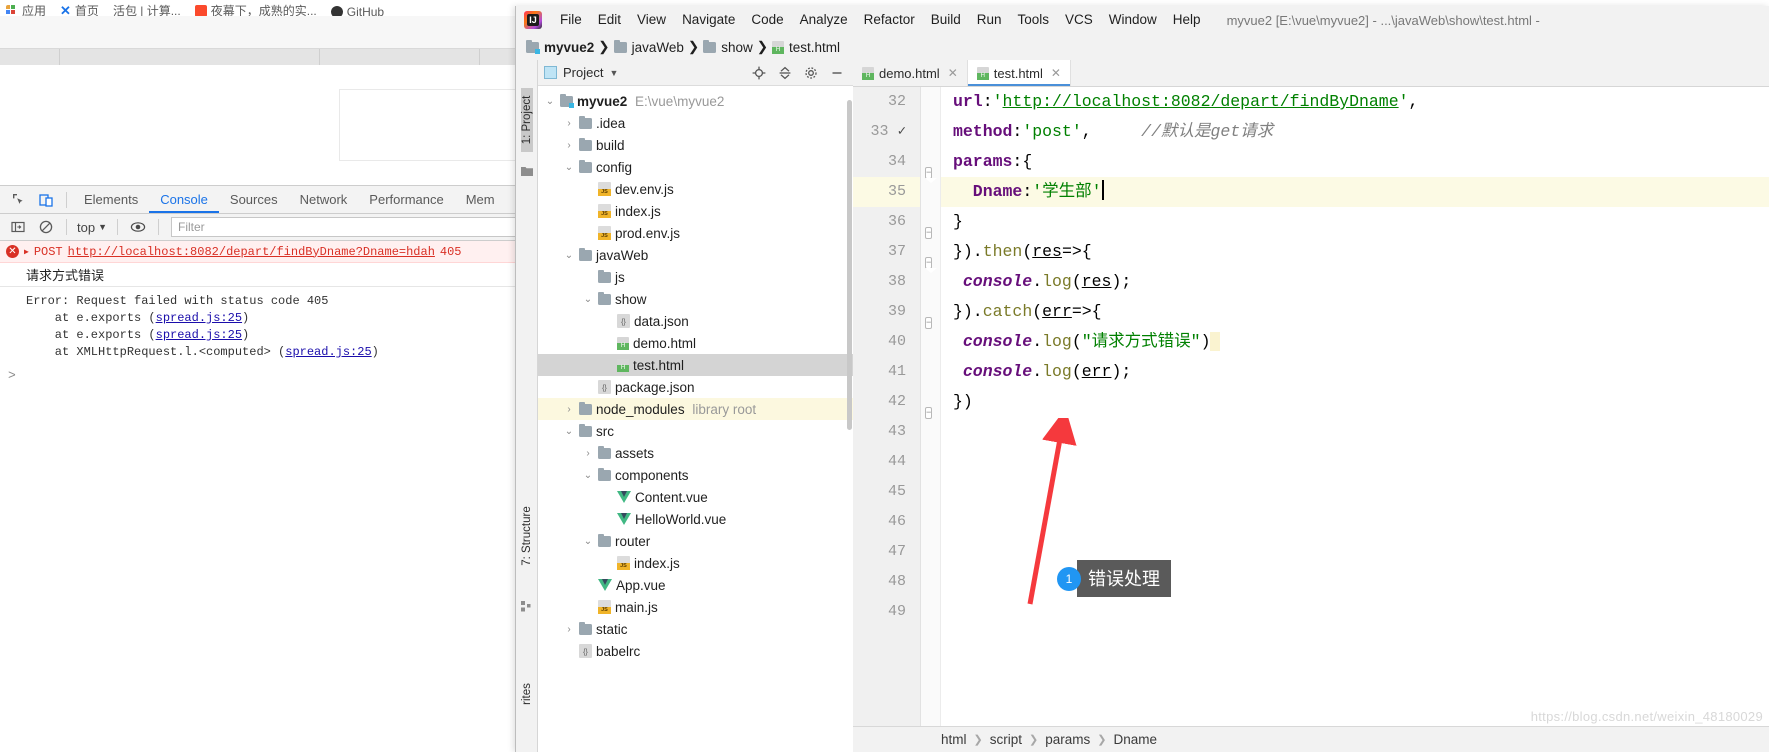 This screenshot has width=1769, height=752. I want to click on tool-button-structure: 7: Structure, so click(527, 536).